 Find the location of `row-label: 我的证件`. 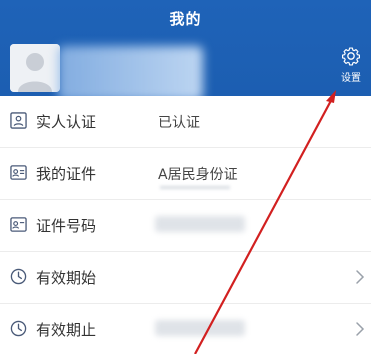

row-label: 我的证件 is located at coordinates (66, 174).